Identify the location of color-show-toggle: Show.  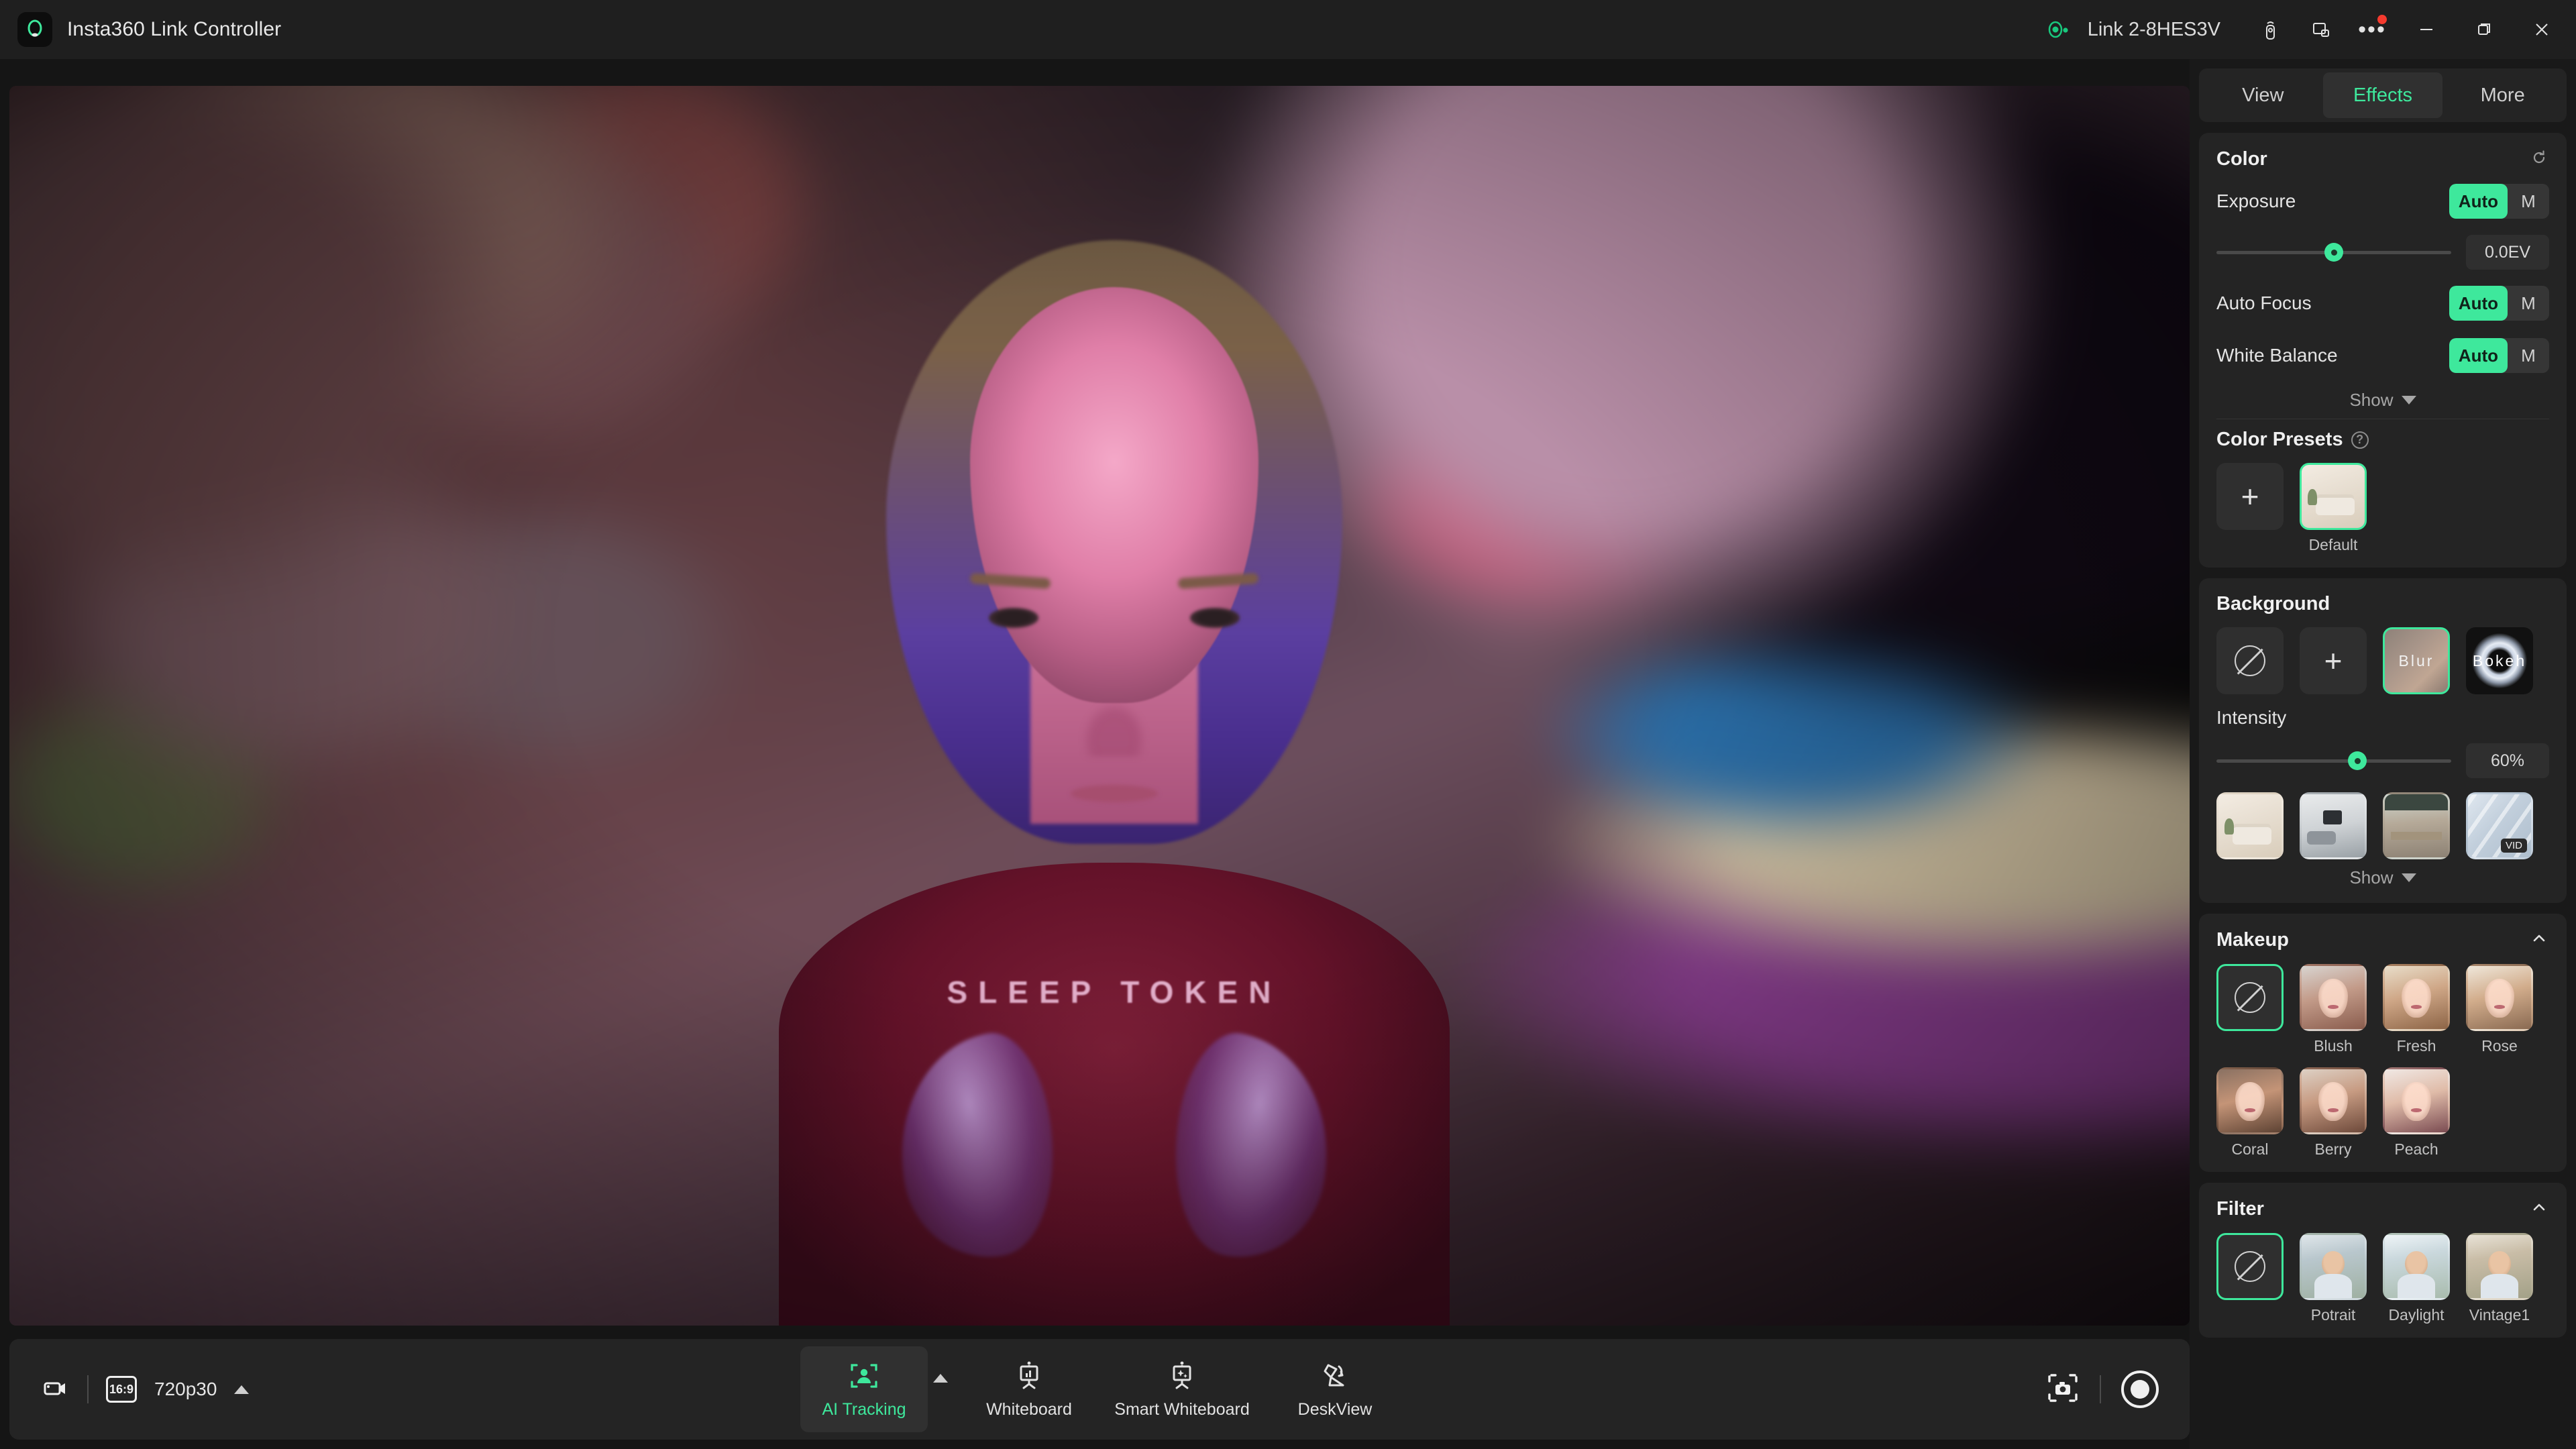
(2382, 397).